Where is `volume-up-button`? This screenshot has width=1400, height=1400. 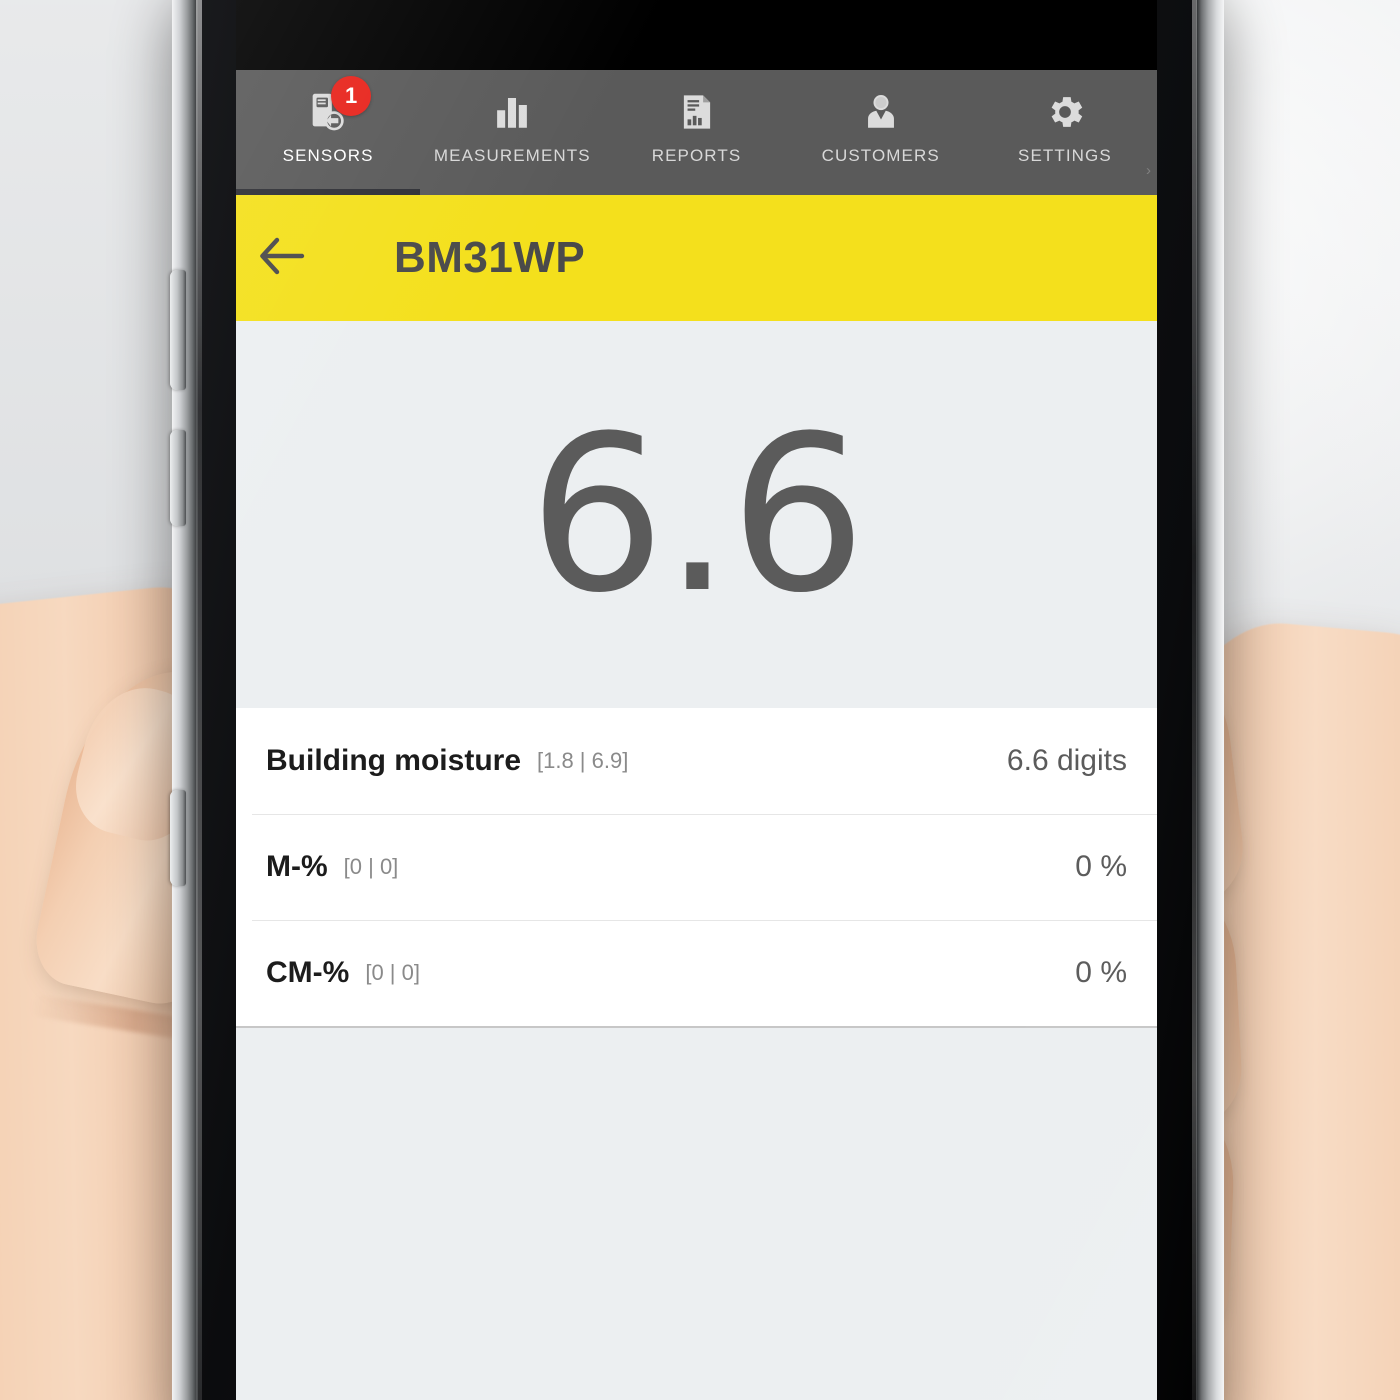 volume-up-button is located at coordinates (178, 330).